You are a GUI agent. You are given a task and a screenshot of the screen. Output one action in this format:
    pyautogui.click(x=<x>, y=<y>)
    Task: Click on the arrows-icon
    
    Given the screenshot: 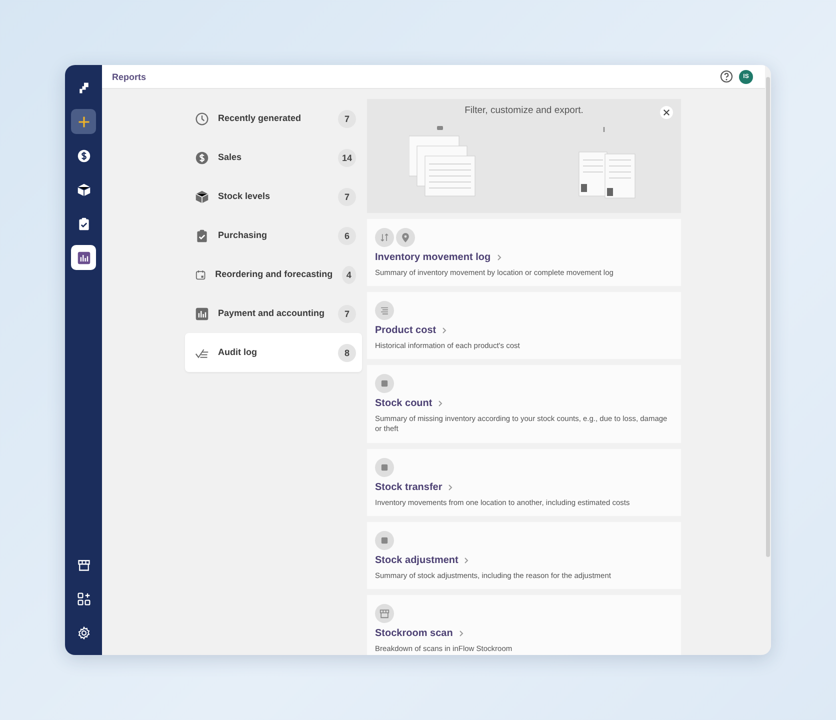 What is the action you would take?
    pyautogui.click(x=384, y=237)
    